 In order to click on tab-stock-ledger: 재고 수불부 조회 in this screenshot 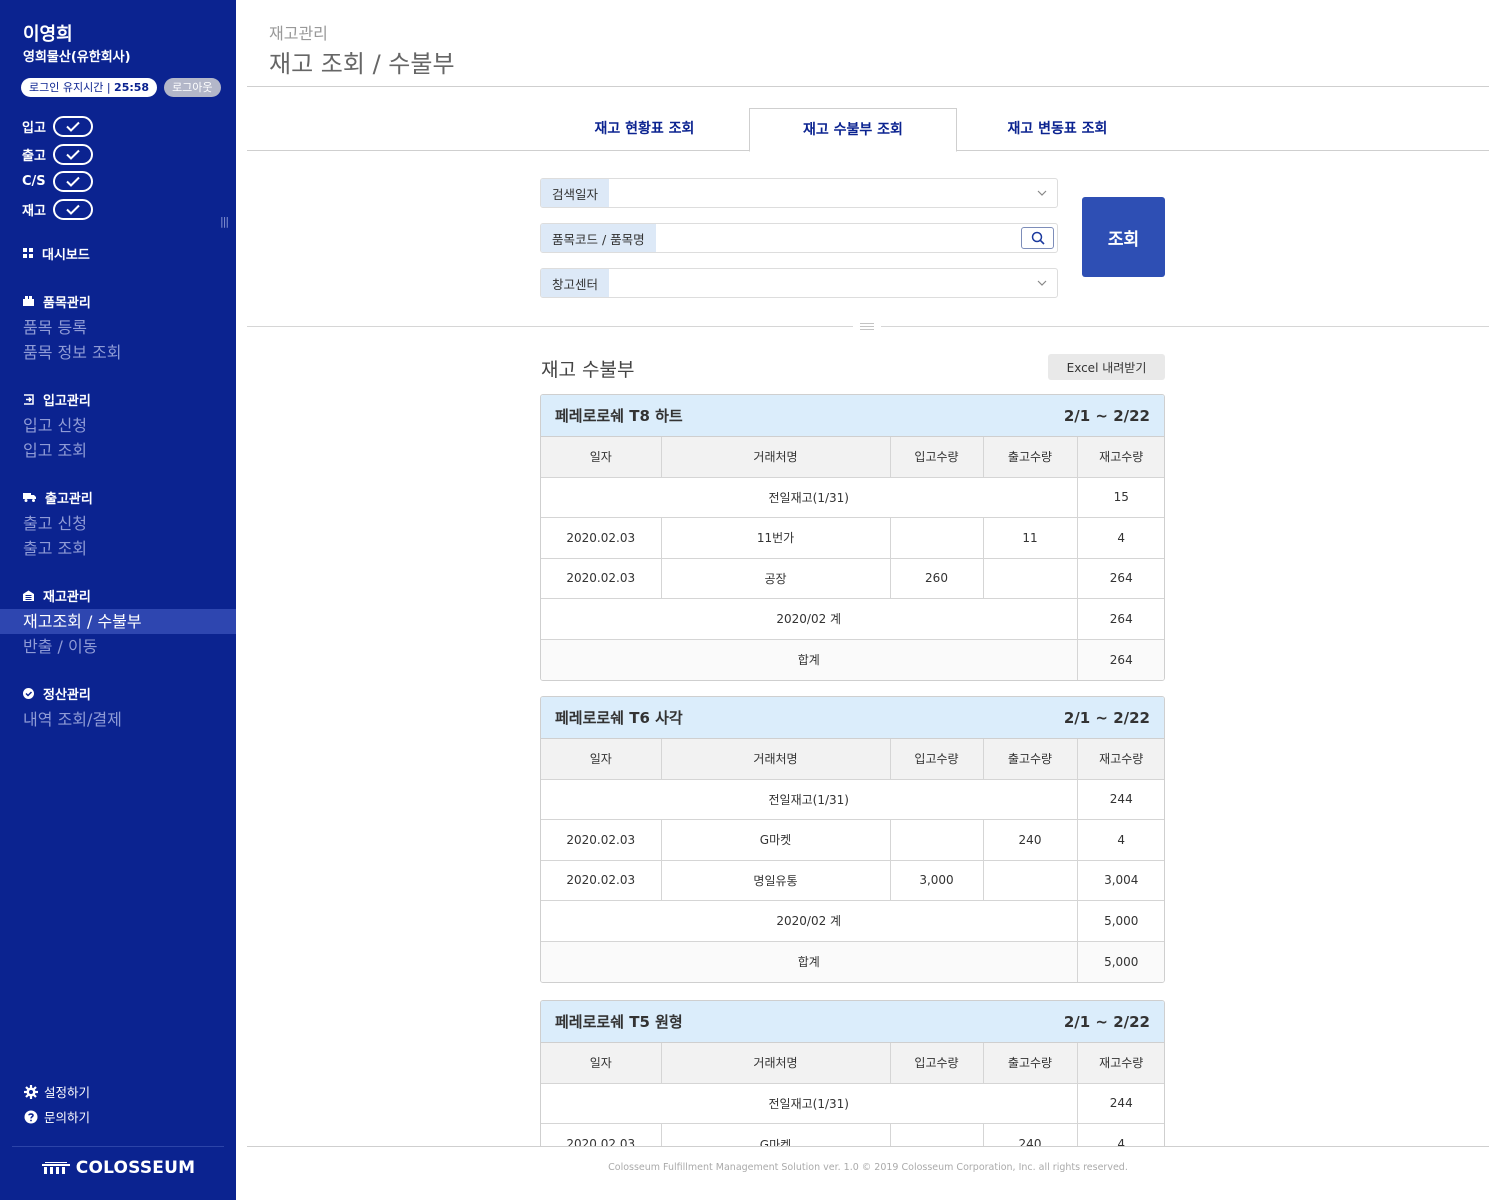, I will do `click(853, 130)`.